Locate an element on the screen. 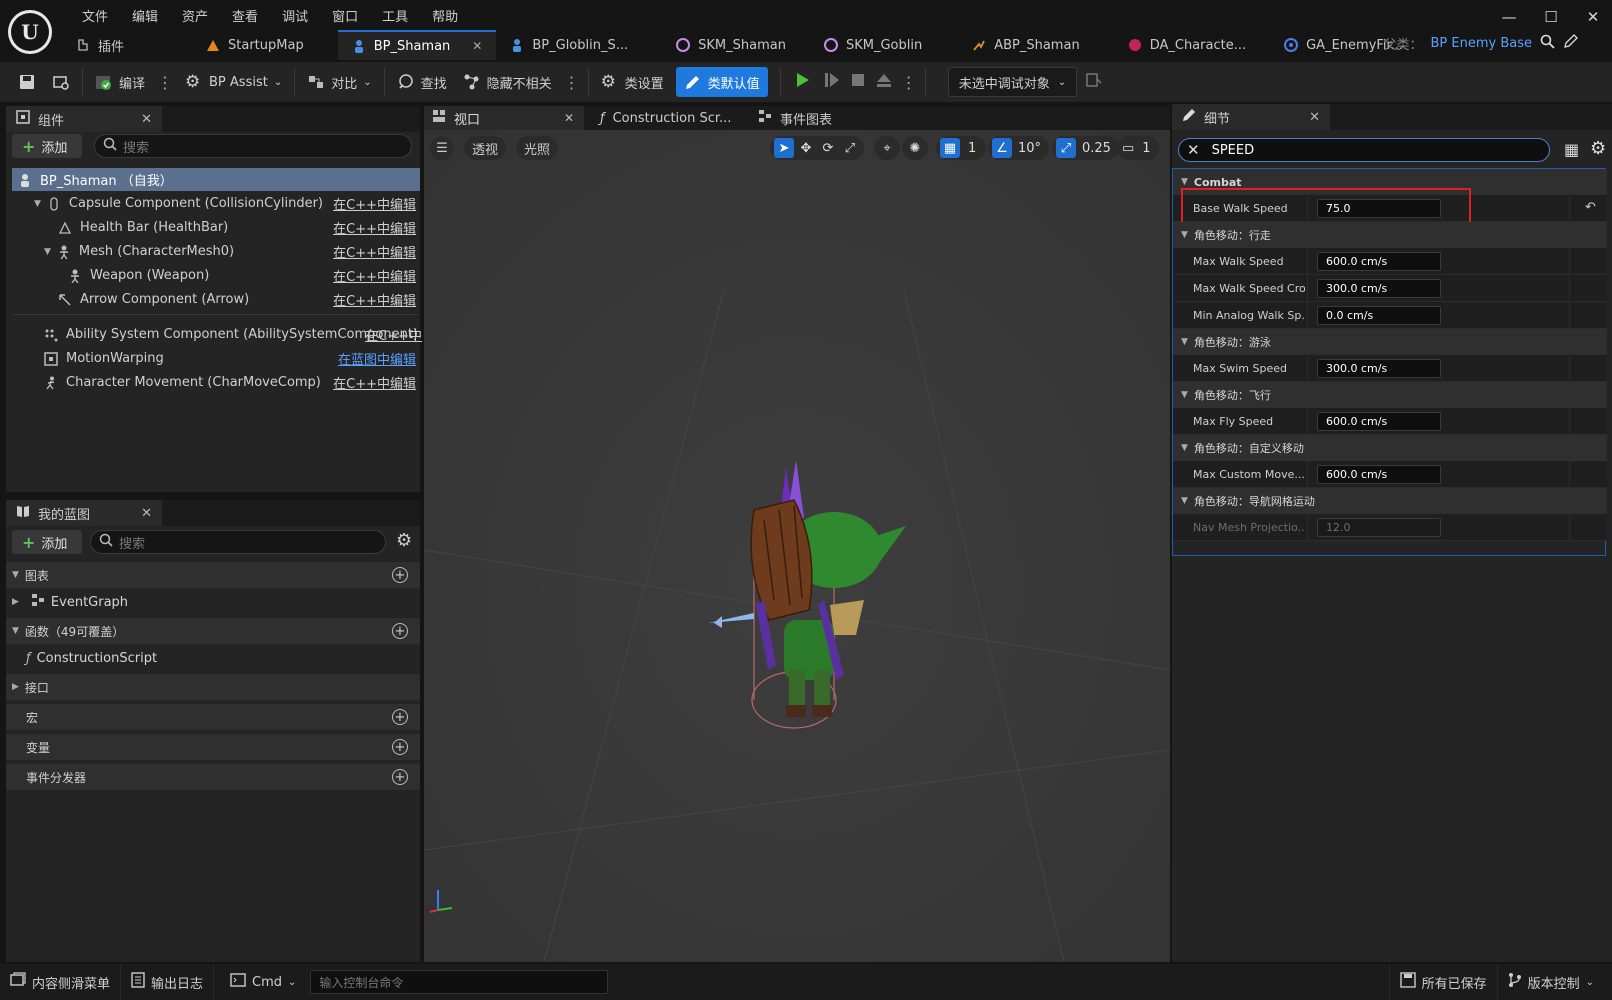 Image resolution: width=1612 pixels, height=1000 pixels. category-swimming: ▼ 角色移动：游泳 is located at coordinates (1390, 342).